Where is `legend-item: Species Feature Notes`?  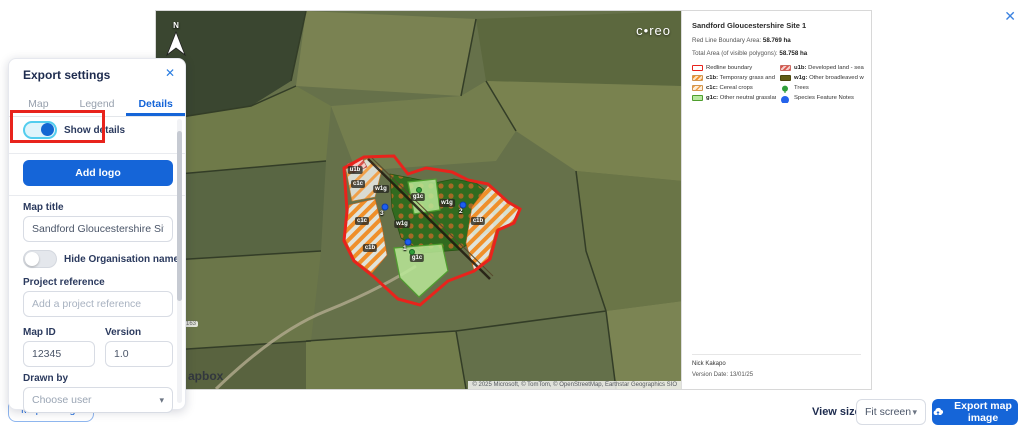
legend-item: Species Feature Notes is located at coordinates (822, 98).